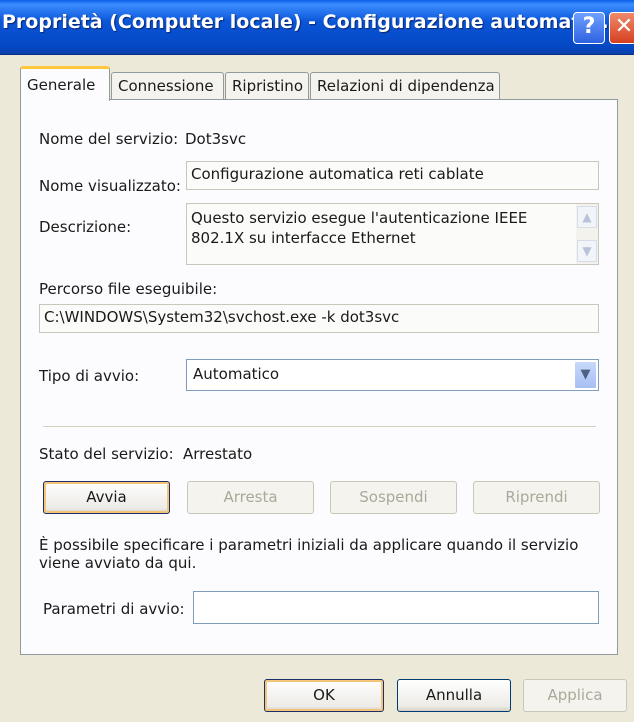 This screenshot has height=722, width=634. Describe the element at coordinates (267, 86) in the screenshot. I see `tab-ripristino: Ripristino` at that location.